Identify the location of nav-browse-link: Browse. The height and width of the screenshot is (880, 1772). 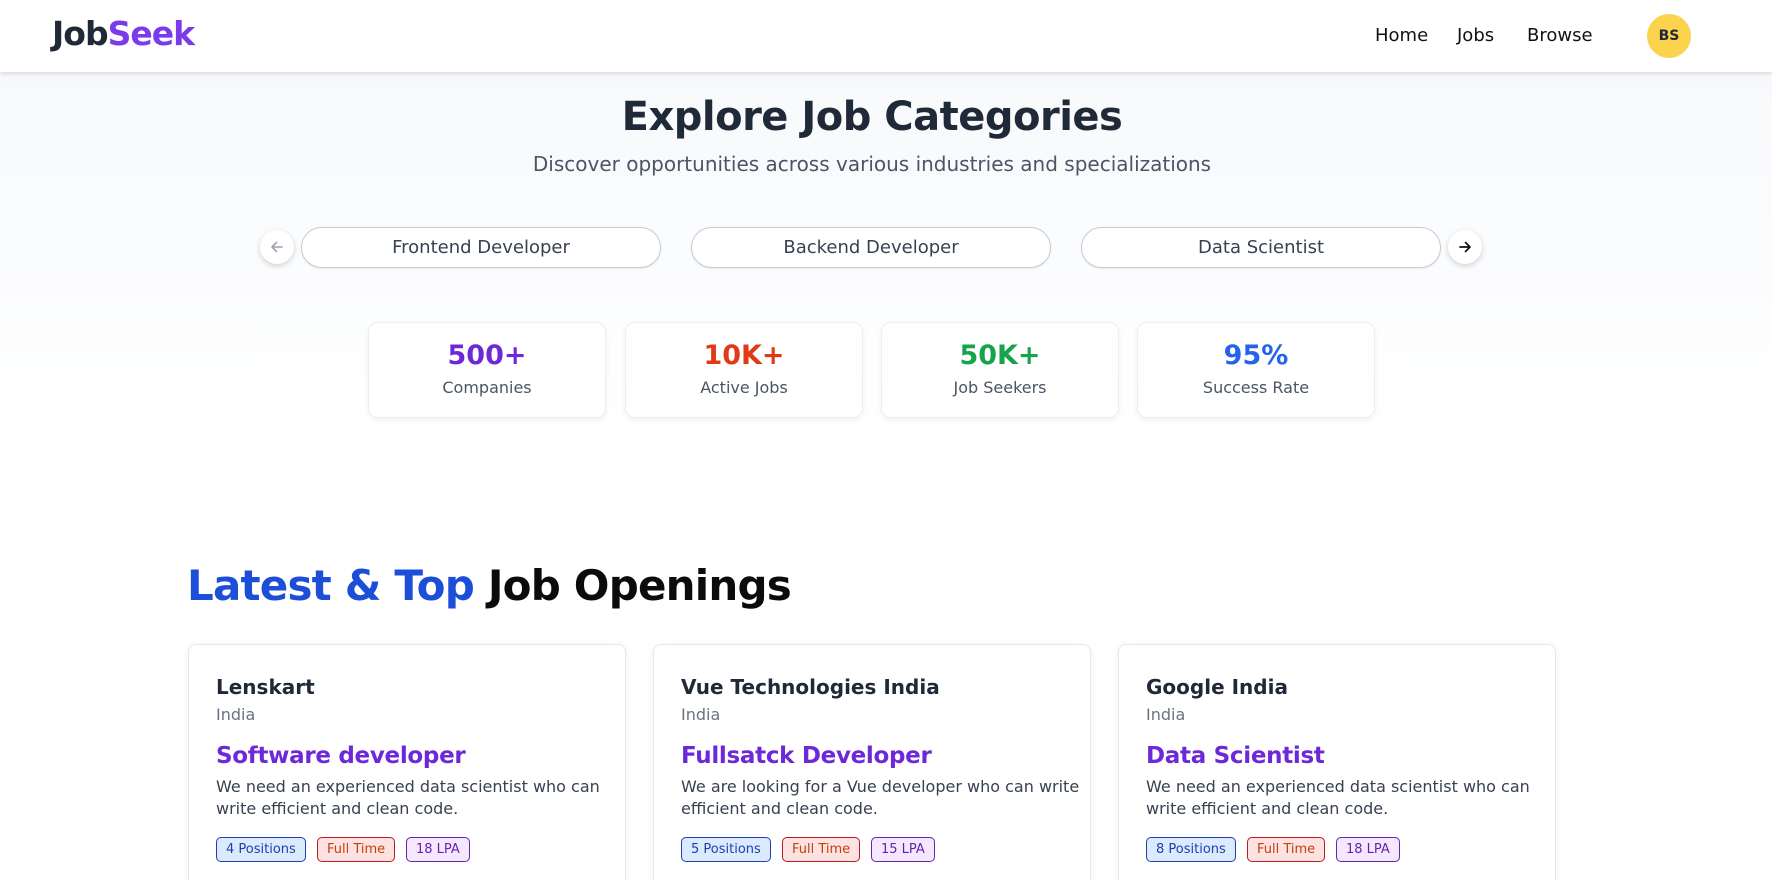
(1560, 36).